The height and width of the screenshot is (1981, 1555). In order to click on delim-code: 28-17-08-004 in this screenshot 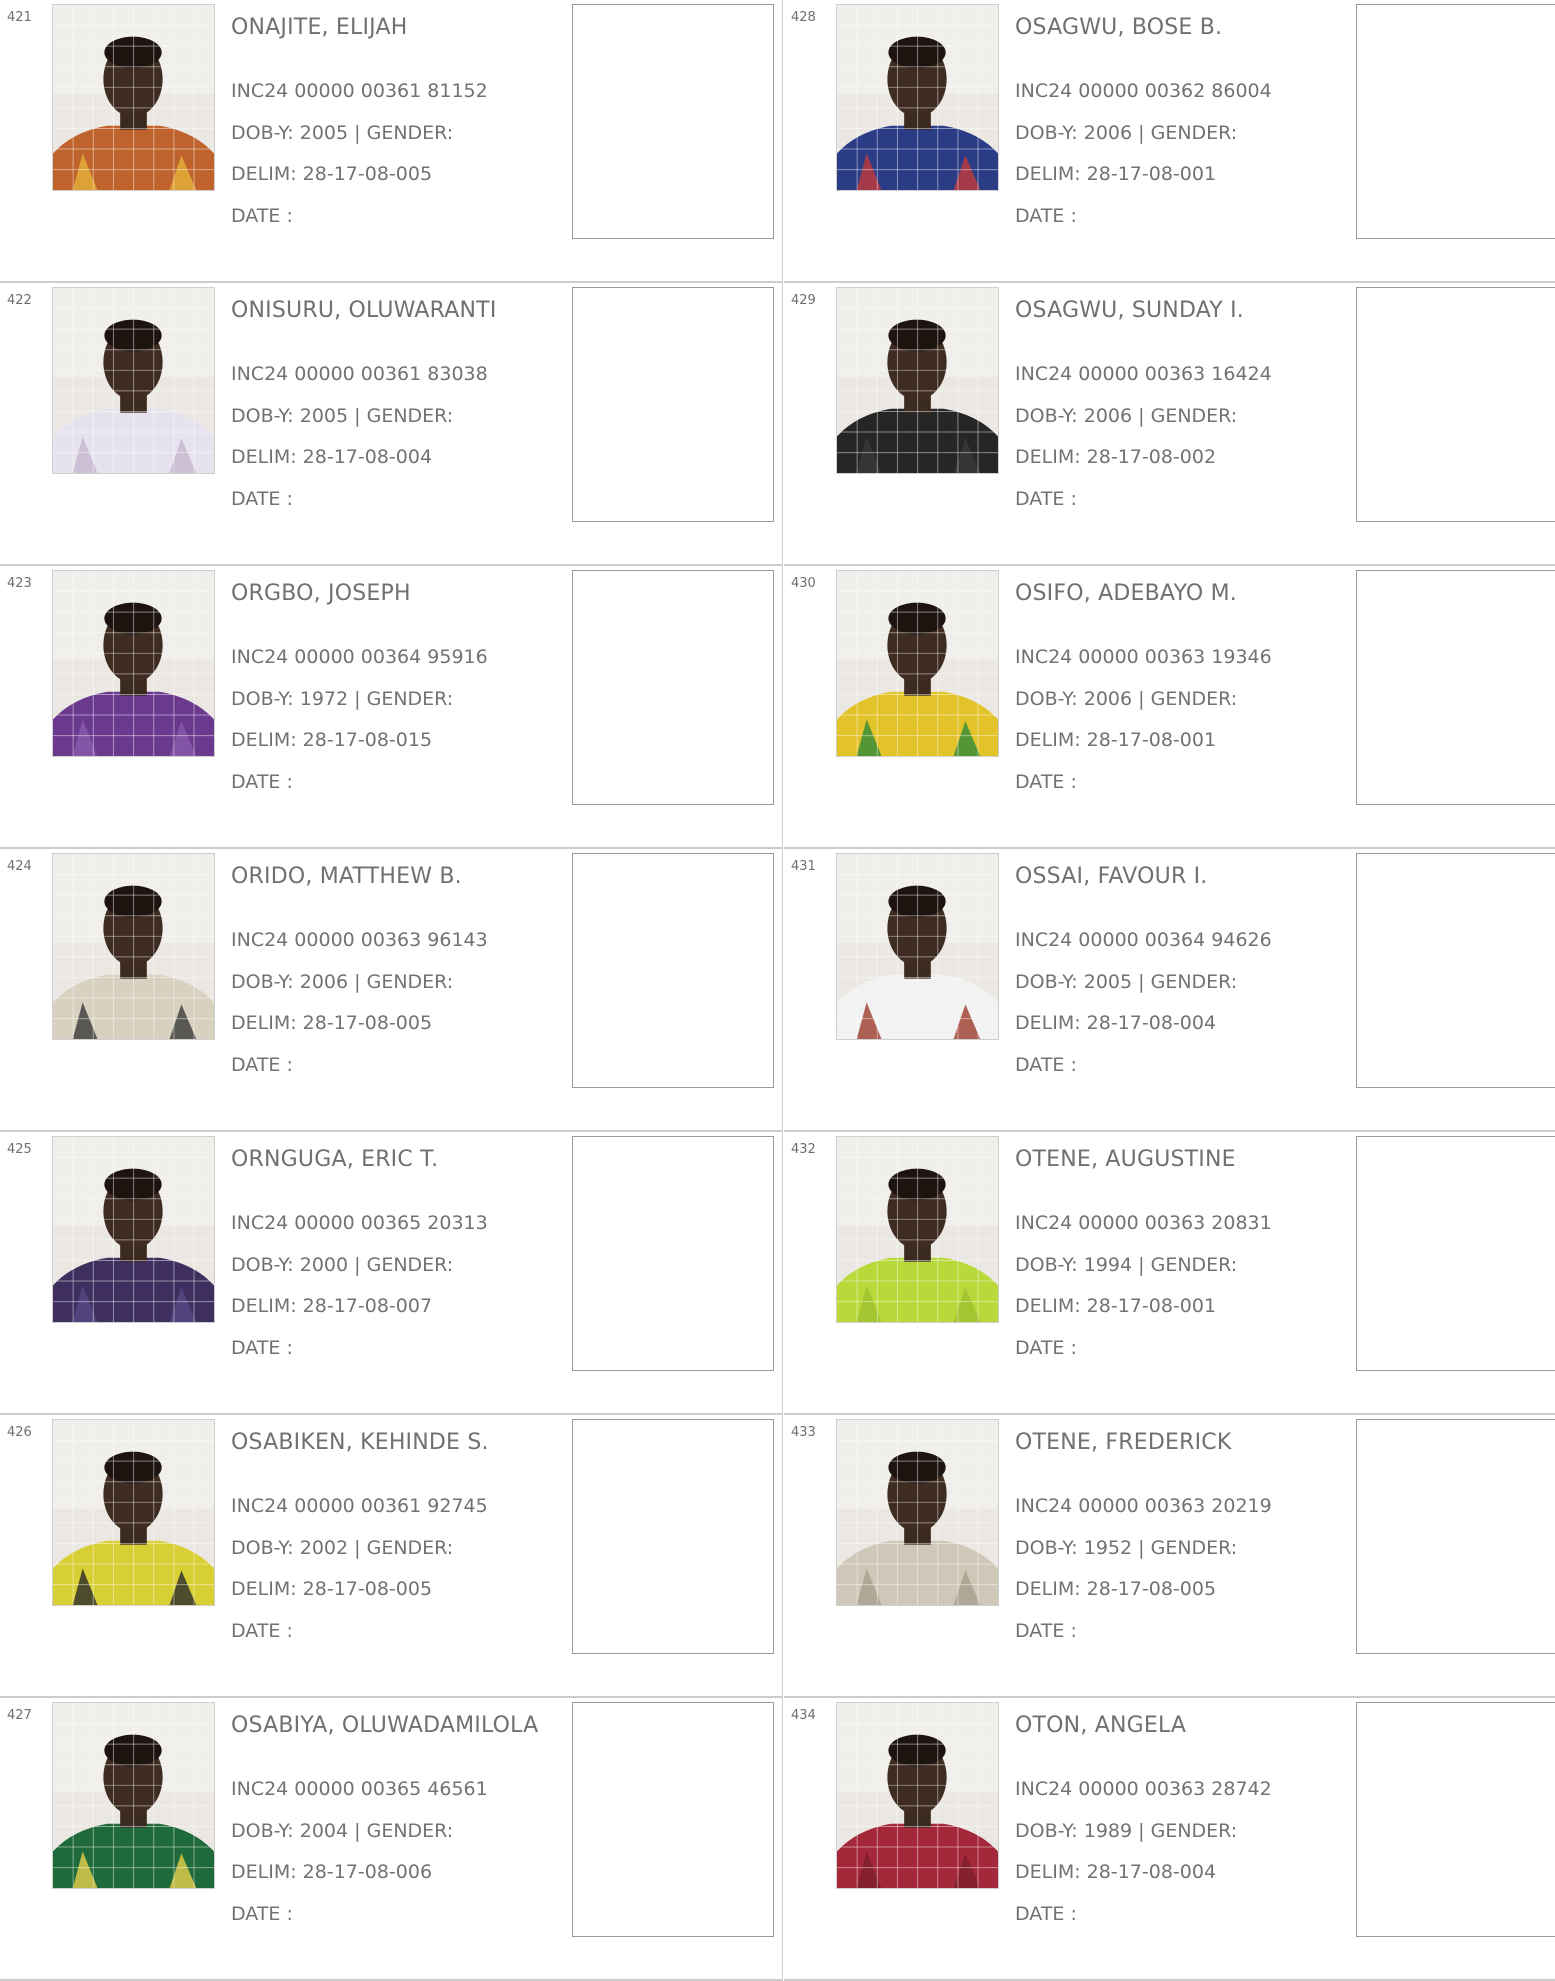, I will do `click(1151, 1872)`.